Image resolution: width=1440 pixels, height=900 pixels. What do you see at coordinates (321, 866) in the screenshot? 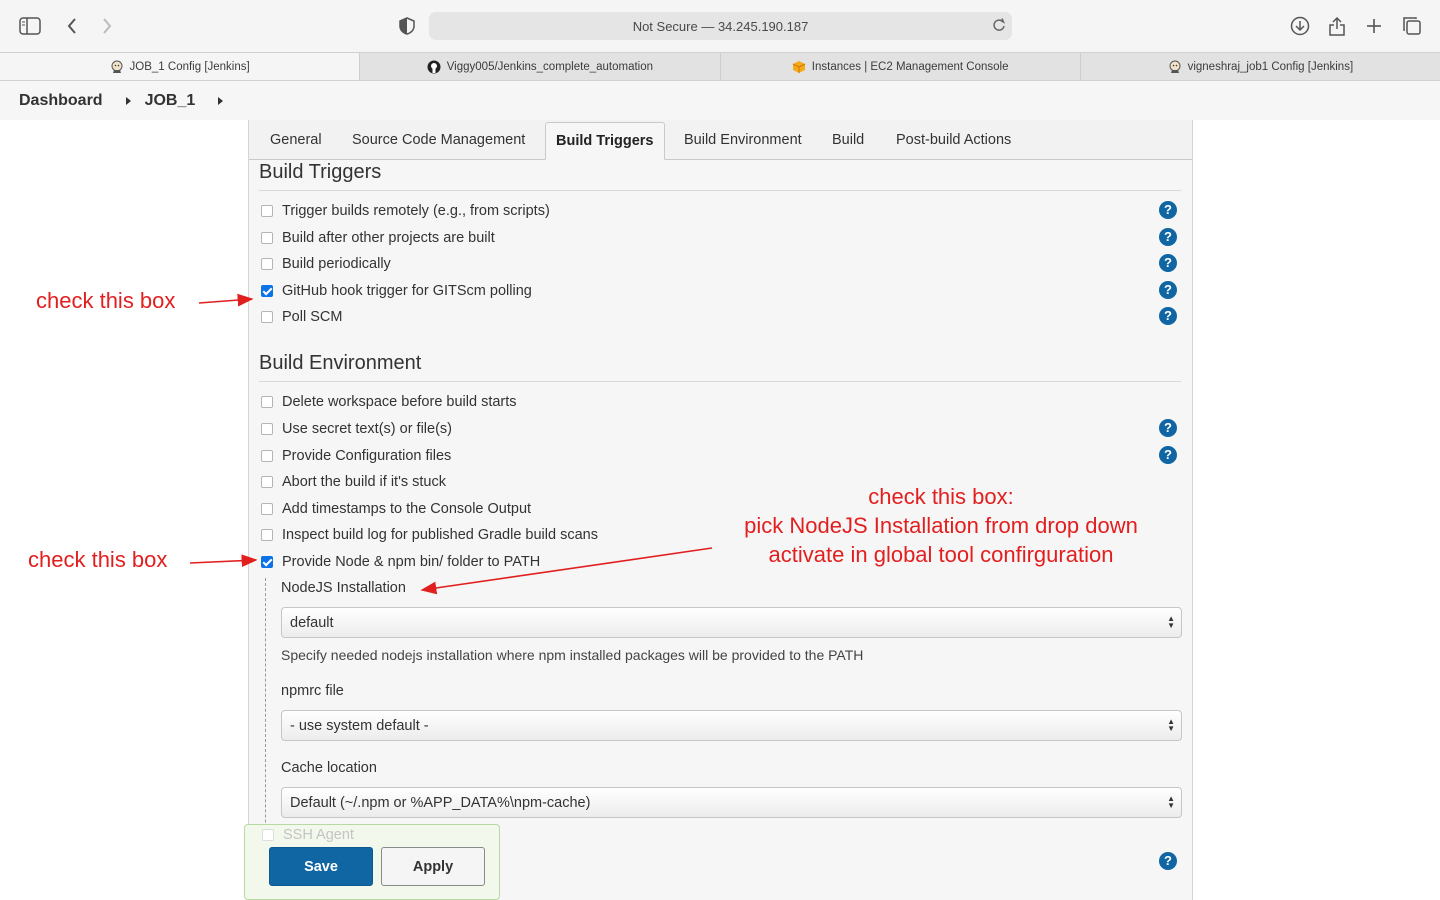
I see `save-button: Save` at bounding box center [321, 866].